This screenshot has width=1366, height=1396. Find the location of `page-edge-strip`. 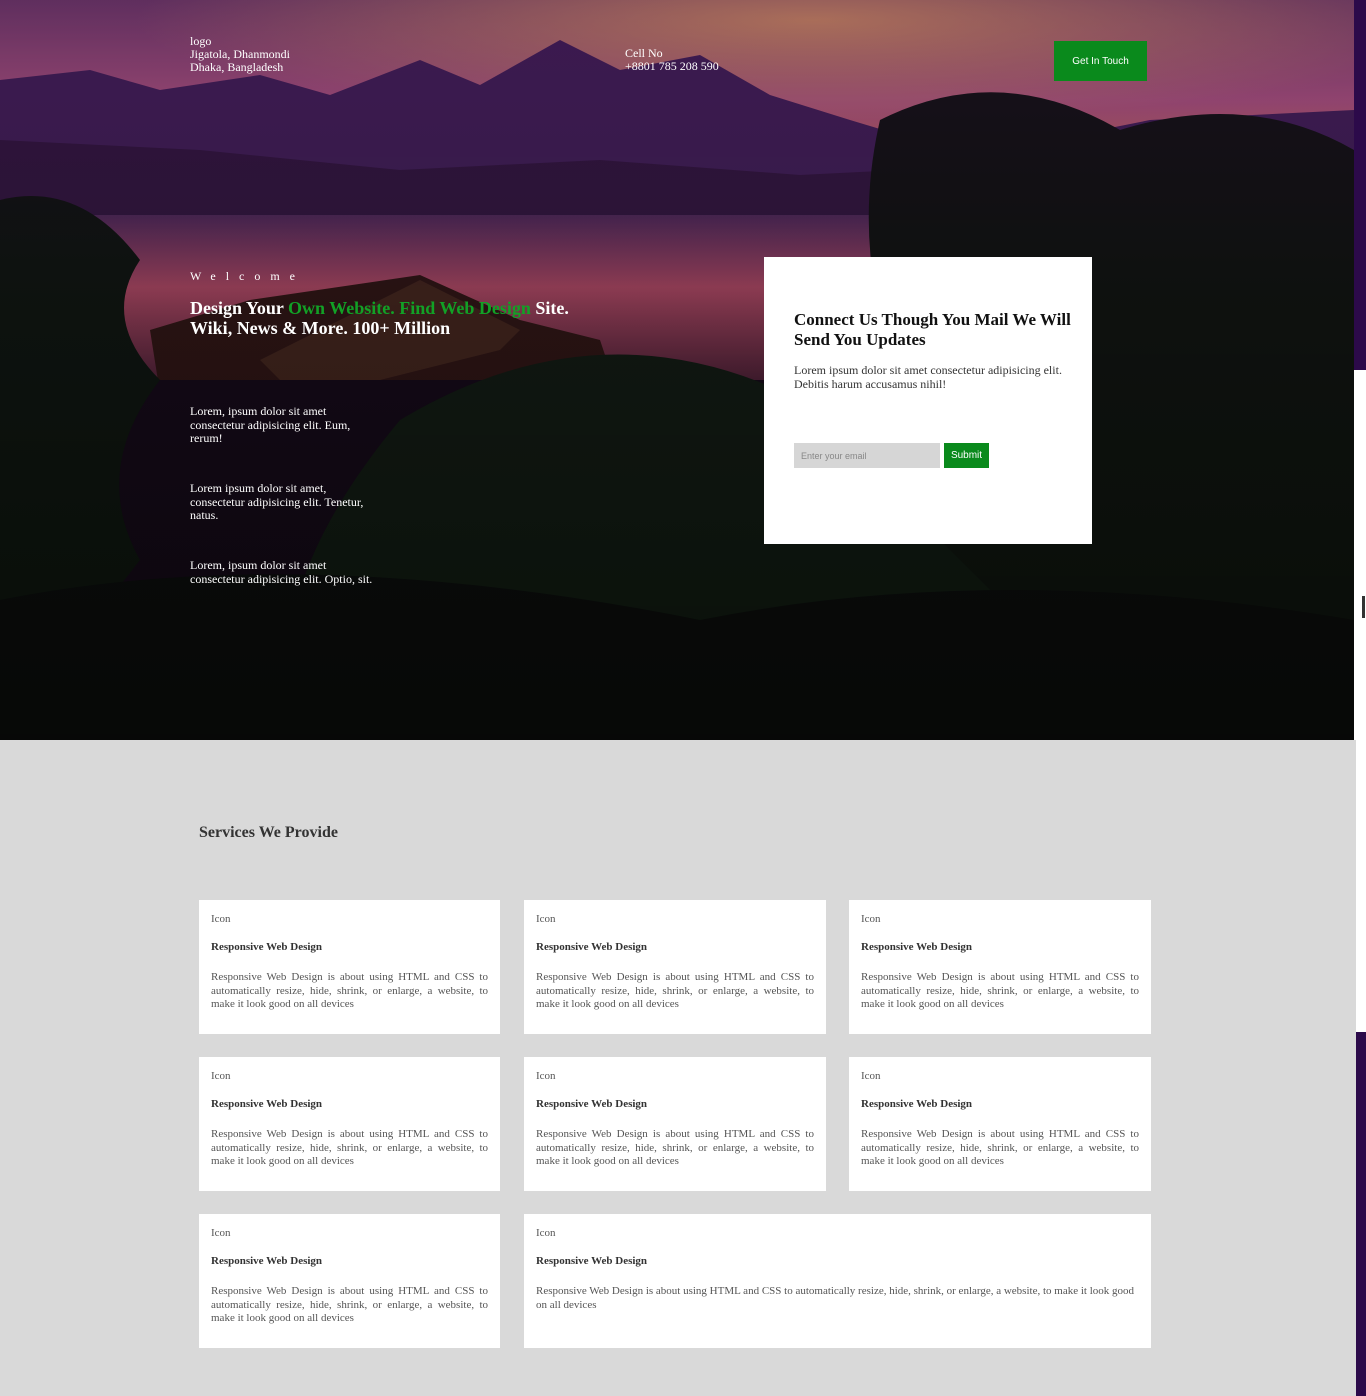

page-edge-strip is located at coordinates (1360, 185).